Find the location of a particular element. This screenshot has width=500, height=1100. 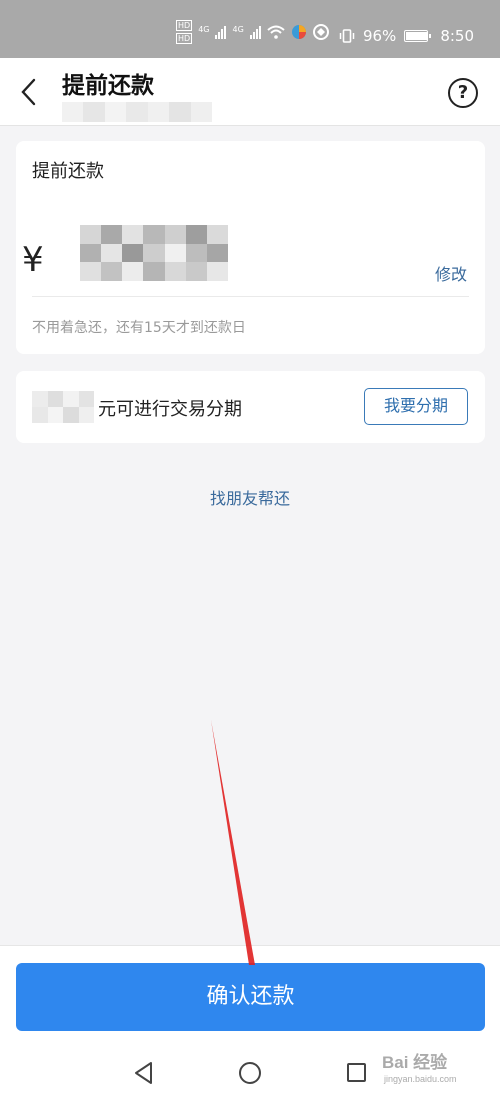

clock: 8:50 is located at coordinates (457, 36).